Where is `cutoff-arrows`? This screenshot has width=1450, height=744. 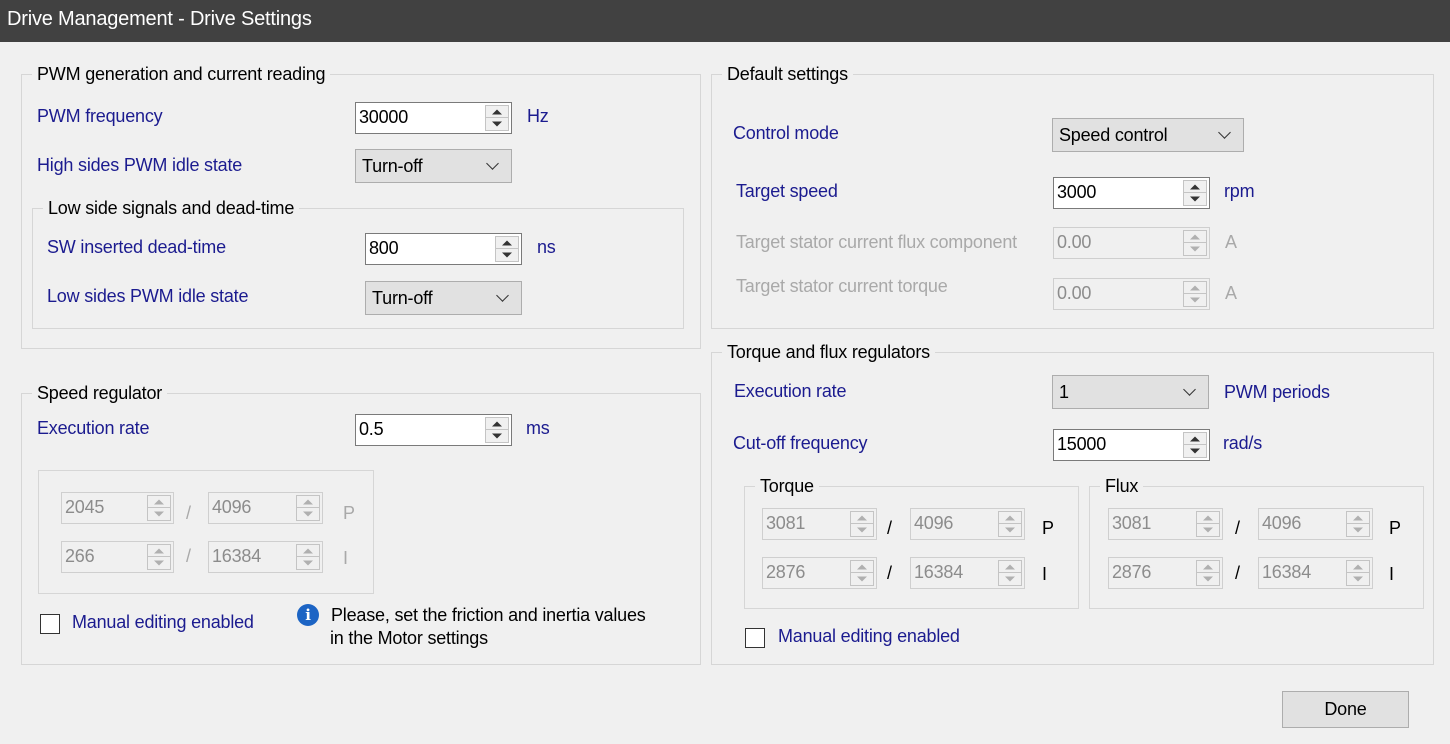
cutoff-arrows is located at coordinates (1195, 445).